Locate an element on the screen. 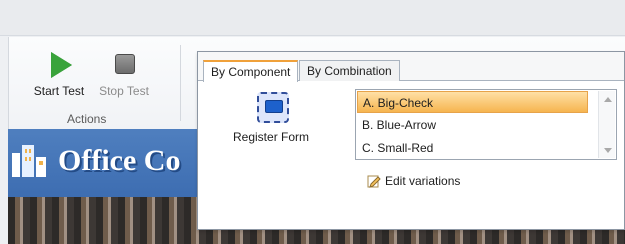 The image size is (625, 244). top-strip is located at coordinates (312, 18).